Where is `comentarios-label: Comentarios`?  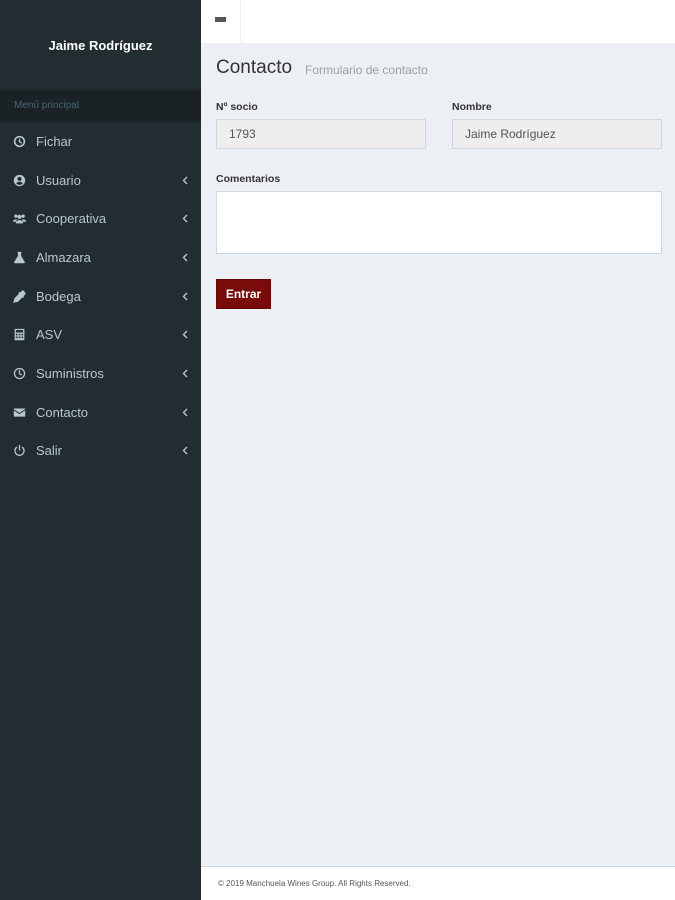 comentarios-label: Comentarios is located at coordinates (248, 179).